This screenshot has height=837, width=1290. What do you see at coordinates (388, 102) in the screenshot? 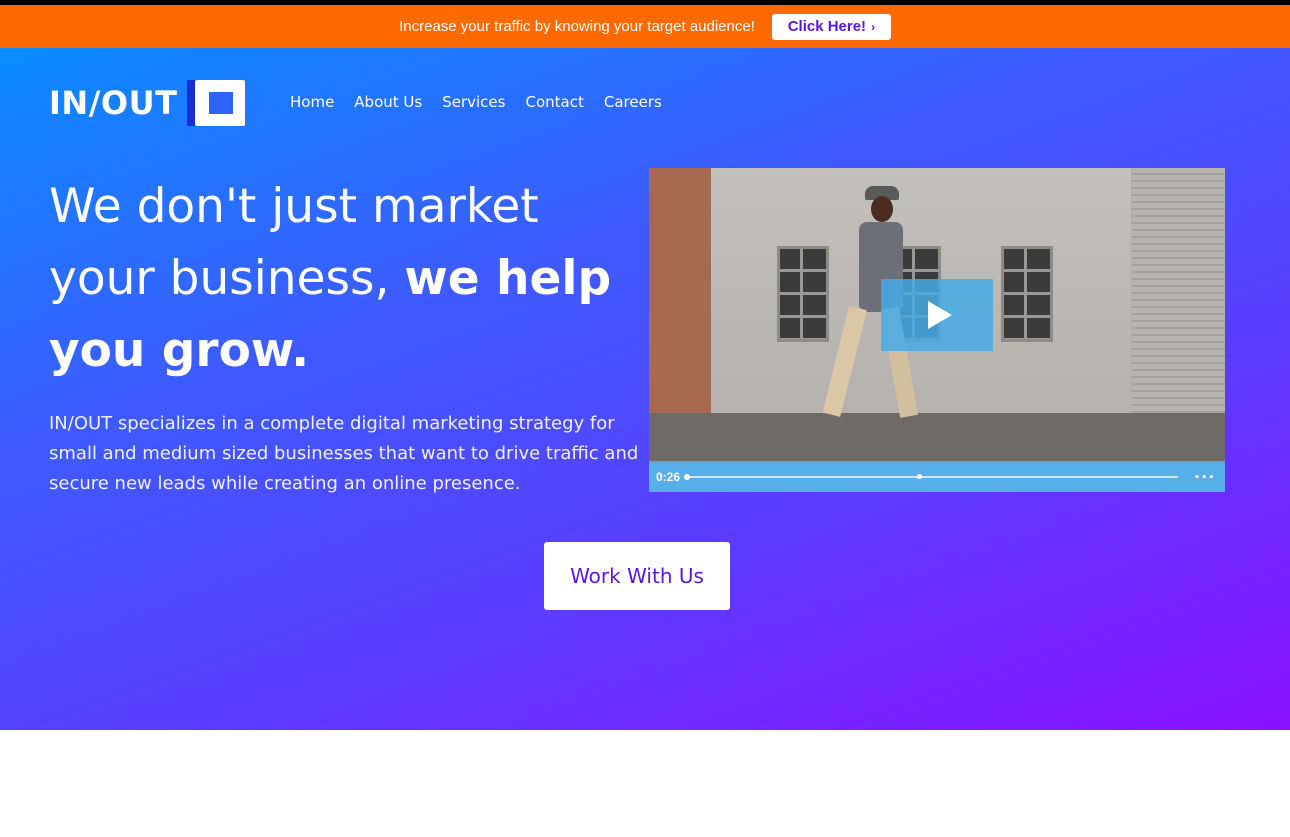
I see `nav-item-about-us: About Us` at bounding box center [388, 102].